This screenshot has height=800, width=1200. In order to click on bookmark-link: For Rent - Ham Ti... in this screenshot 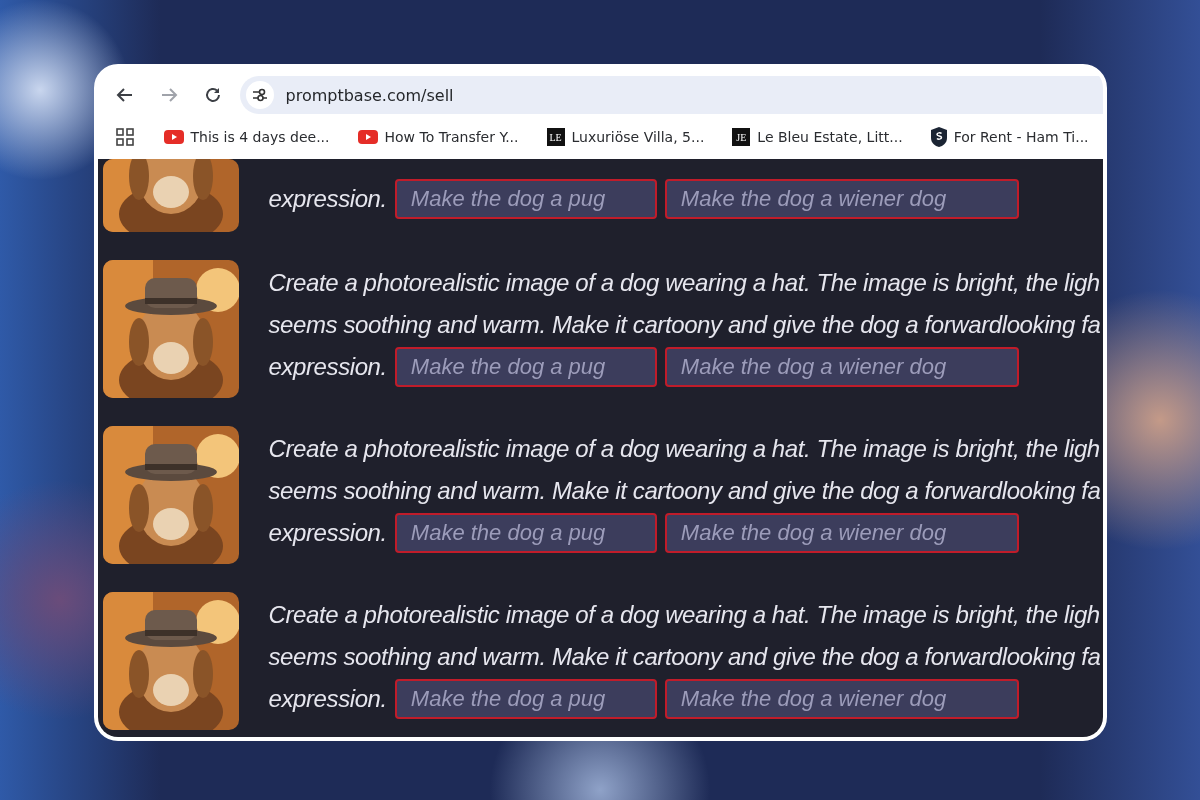, I will do `click(1009, 137)`.